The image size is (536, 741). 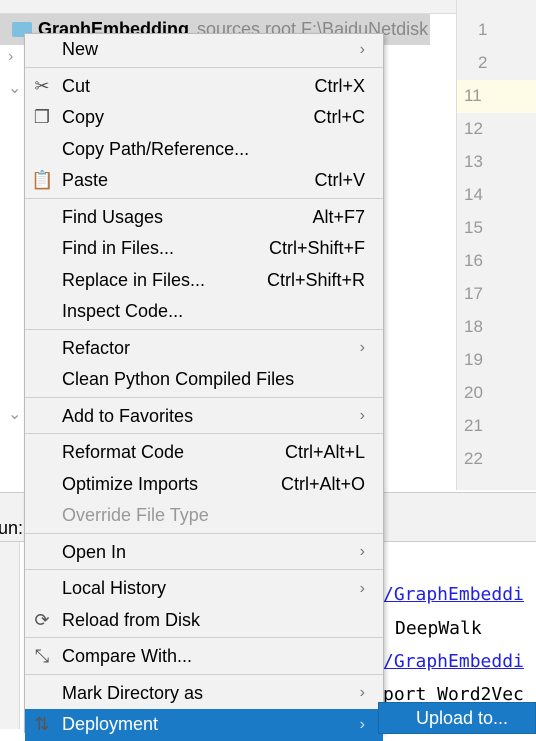 I want to click on menu-item-label: Optimize Imports, so click(x=130, y=483).